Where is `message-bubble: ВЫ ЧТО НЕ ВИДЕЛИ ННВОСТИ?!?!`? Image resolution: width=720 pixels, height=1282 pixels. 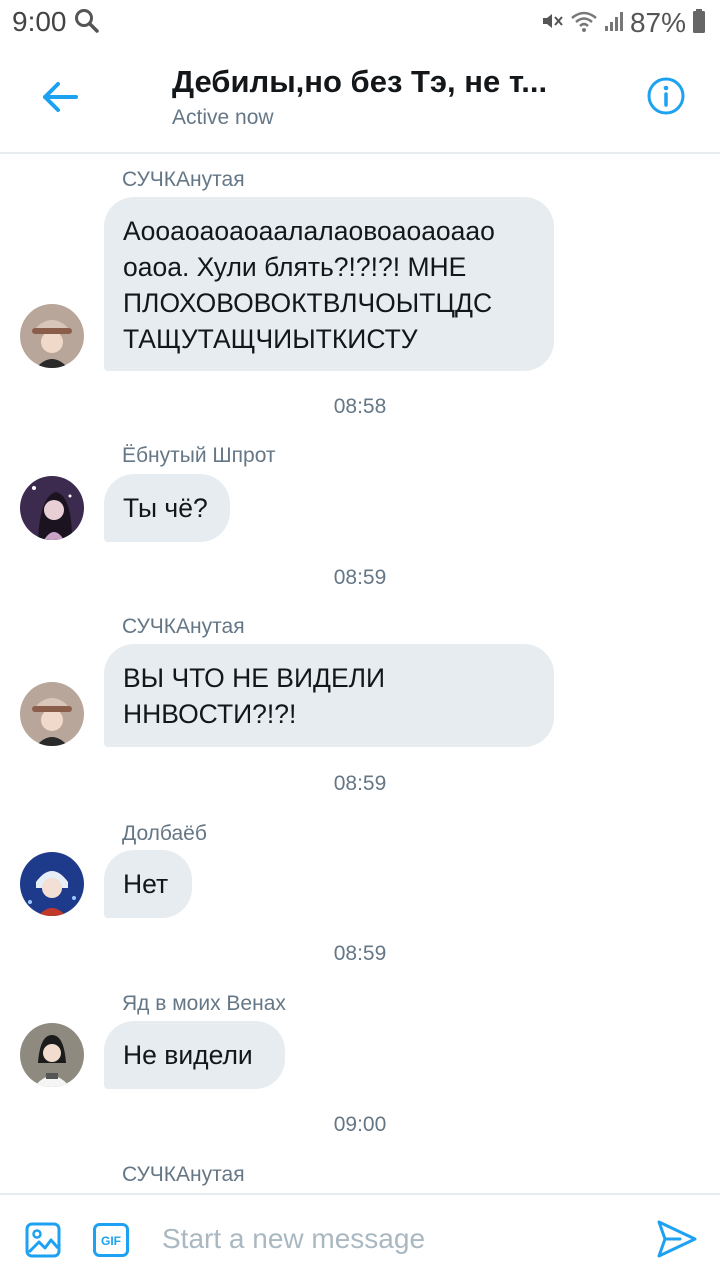 message-bubble: ВЫ ЧТО НЕ ВИДЕЛИ ННВОСТИ?!?! is located at coordinates (329, 695).